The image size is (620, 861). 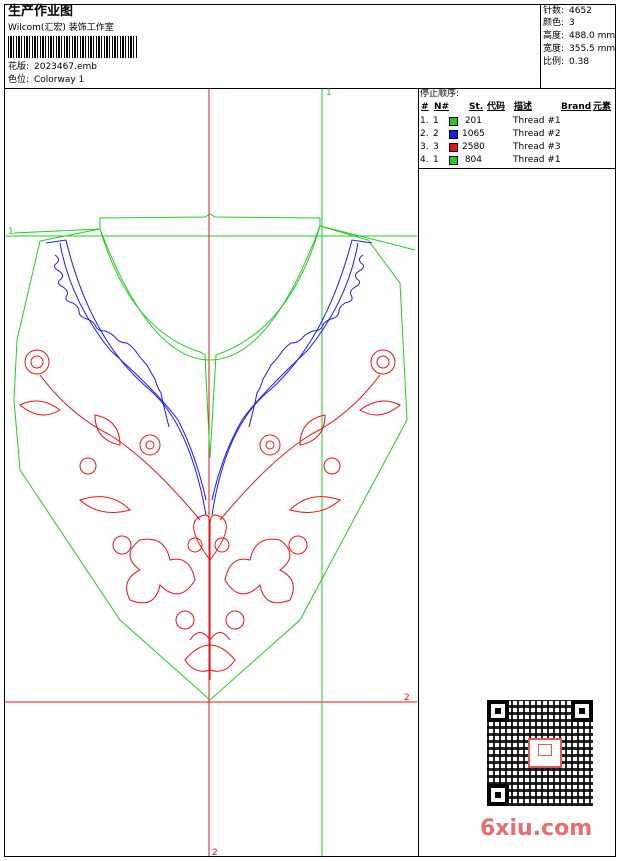 What do you see at coordinates (367, 238) in the screenshot?
I see `top-band-line-right` at bounding box center [367, 238].